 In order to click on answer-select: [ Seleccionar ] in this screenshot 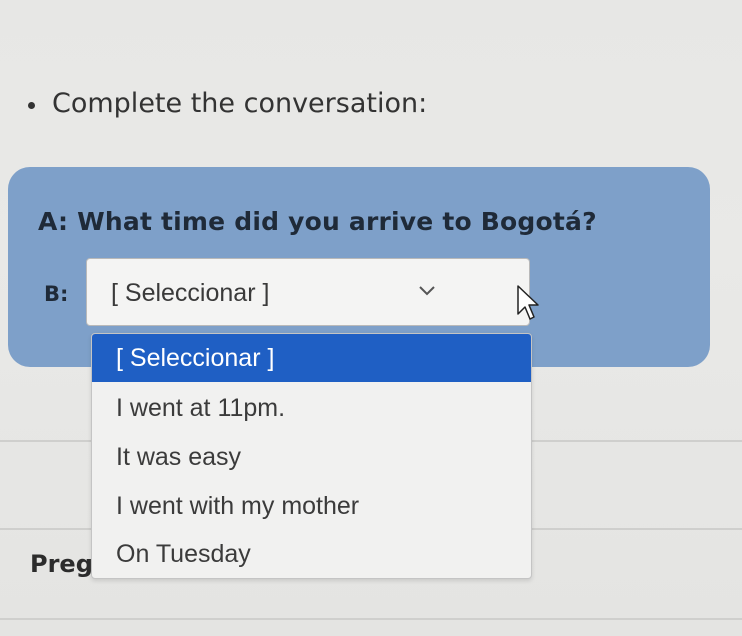, I will do `click(308, 292)`.